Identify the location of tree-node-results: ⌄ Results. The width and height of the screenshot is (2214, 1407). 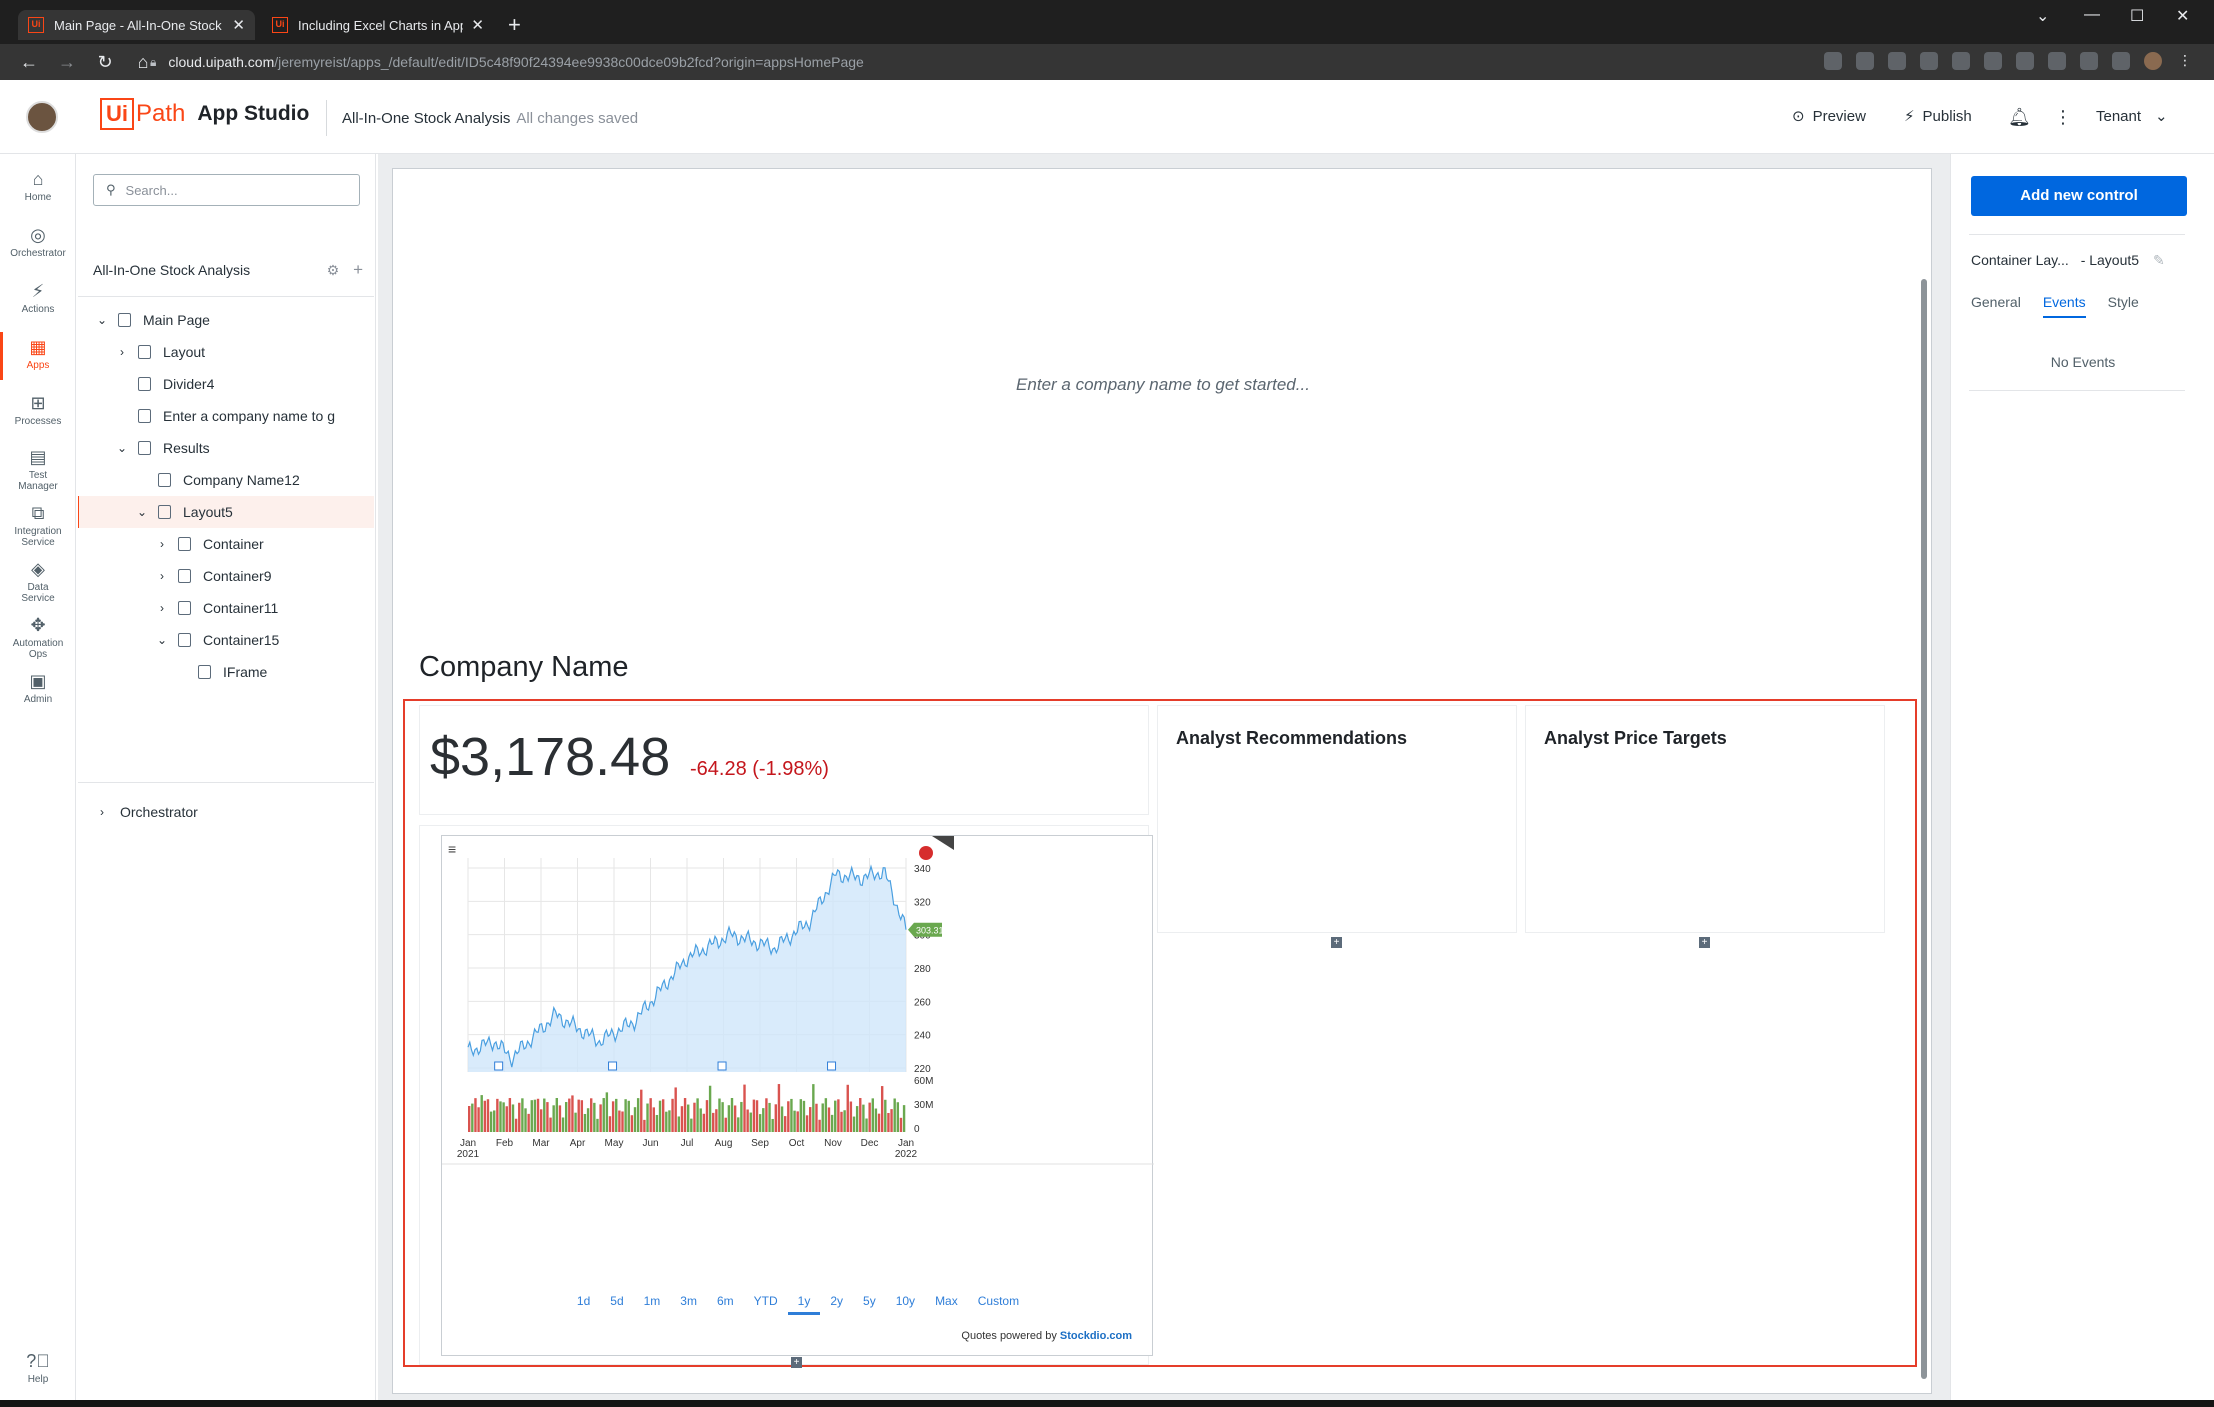
(226, 448).